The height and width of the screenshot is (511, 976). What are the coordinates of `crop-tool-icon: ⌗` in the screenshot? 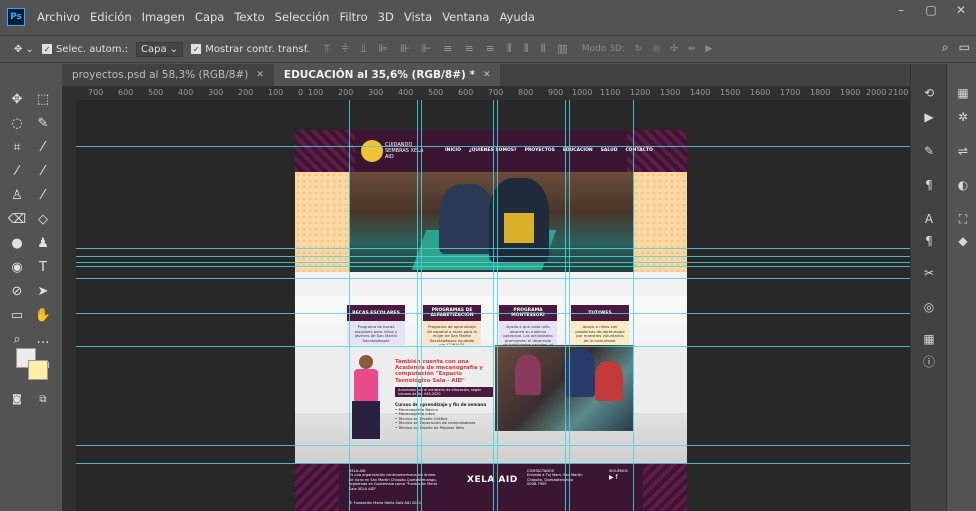 It's located at (17, 147).